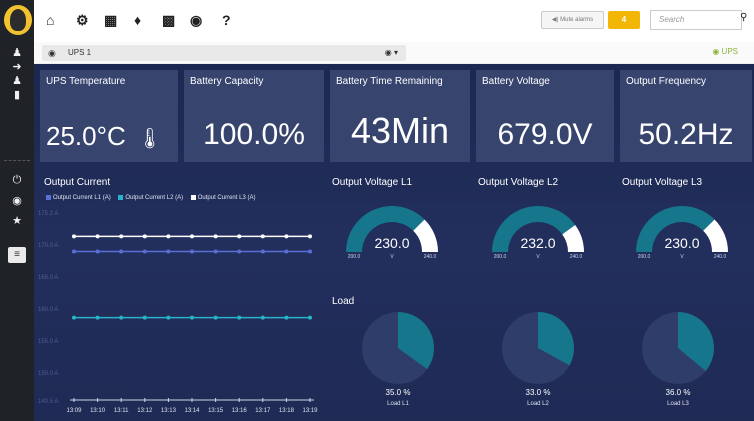 This screenshot has width=754, height=421. I want to click on card-label: UPS Temperature, so click(86, 81).